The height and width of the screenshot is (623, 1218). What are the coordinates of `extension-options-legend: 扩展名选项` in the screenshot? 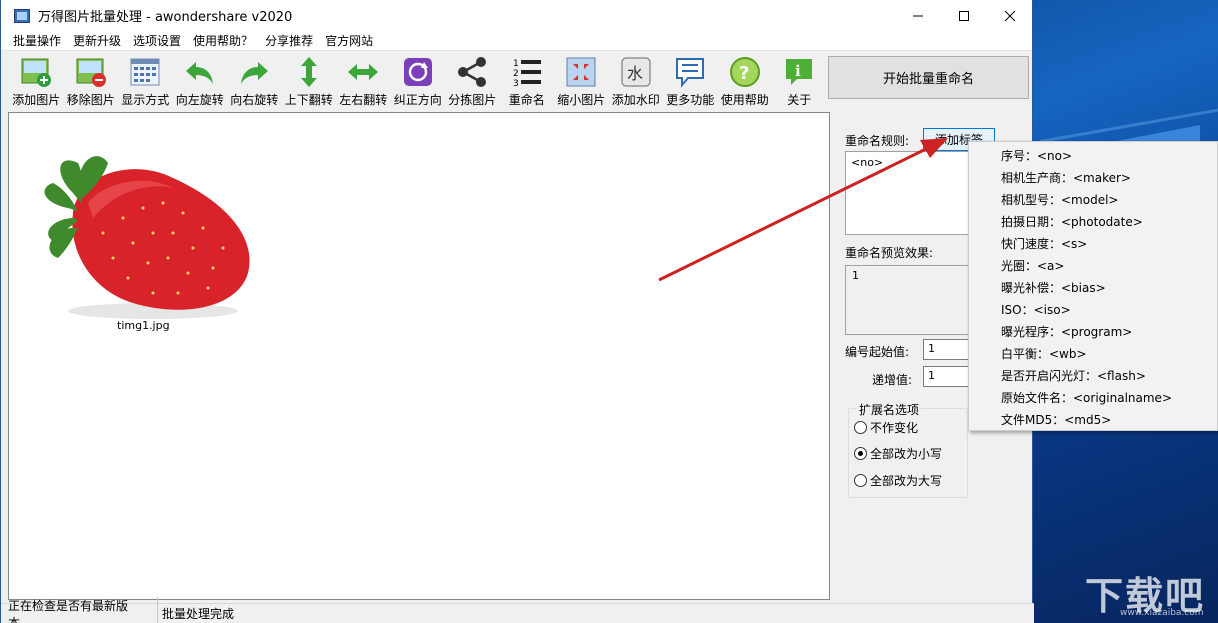 It's located at (889, 409).